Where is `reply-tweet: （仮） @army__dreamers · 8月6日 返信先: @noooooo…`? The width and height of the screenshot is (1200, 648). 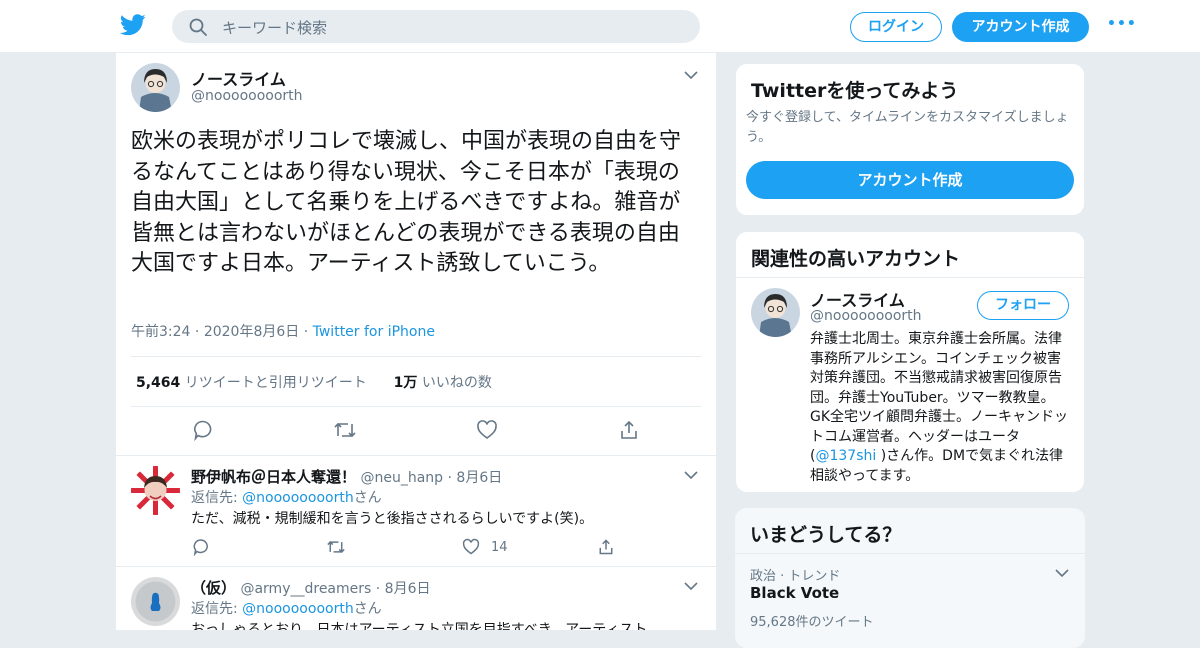
reply-tweet: （仮） @army__dreamers · 8月6日 返信先: @noooooo… is located at coordinates (416, 598).